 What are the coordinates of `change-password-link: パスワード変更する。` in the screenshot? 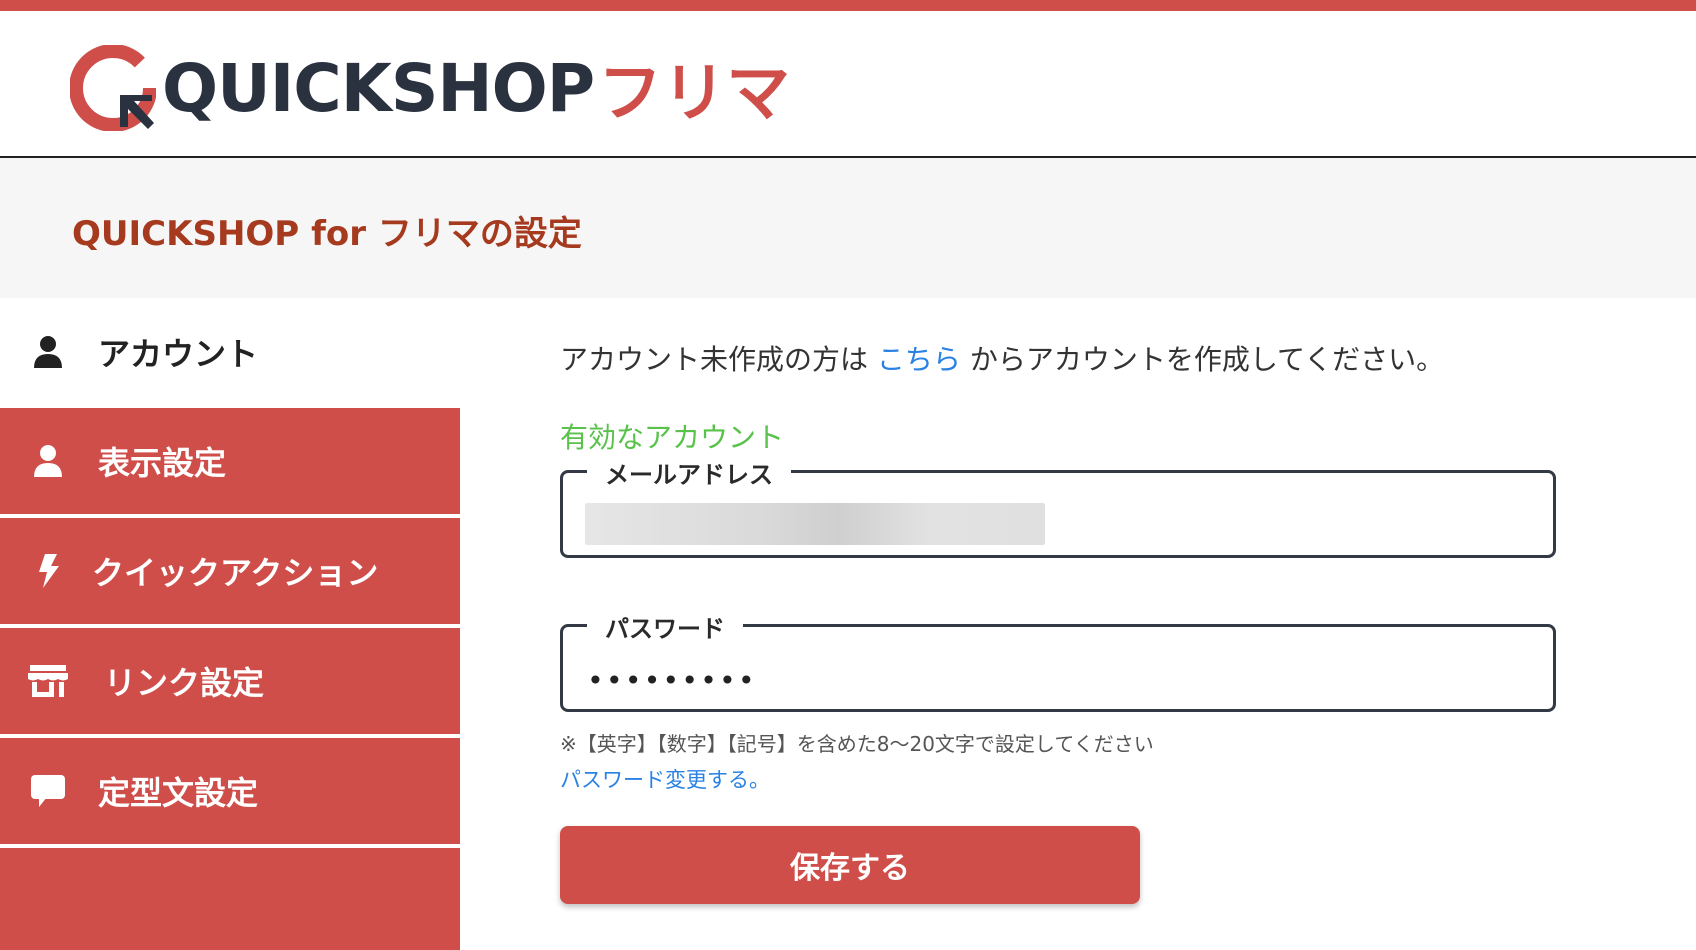 It's located at (665, 779).